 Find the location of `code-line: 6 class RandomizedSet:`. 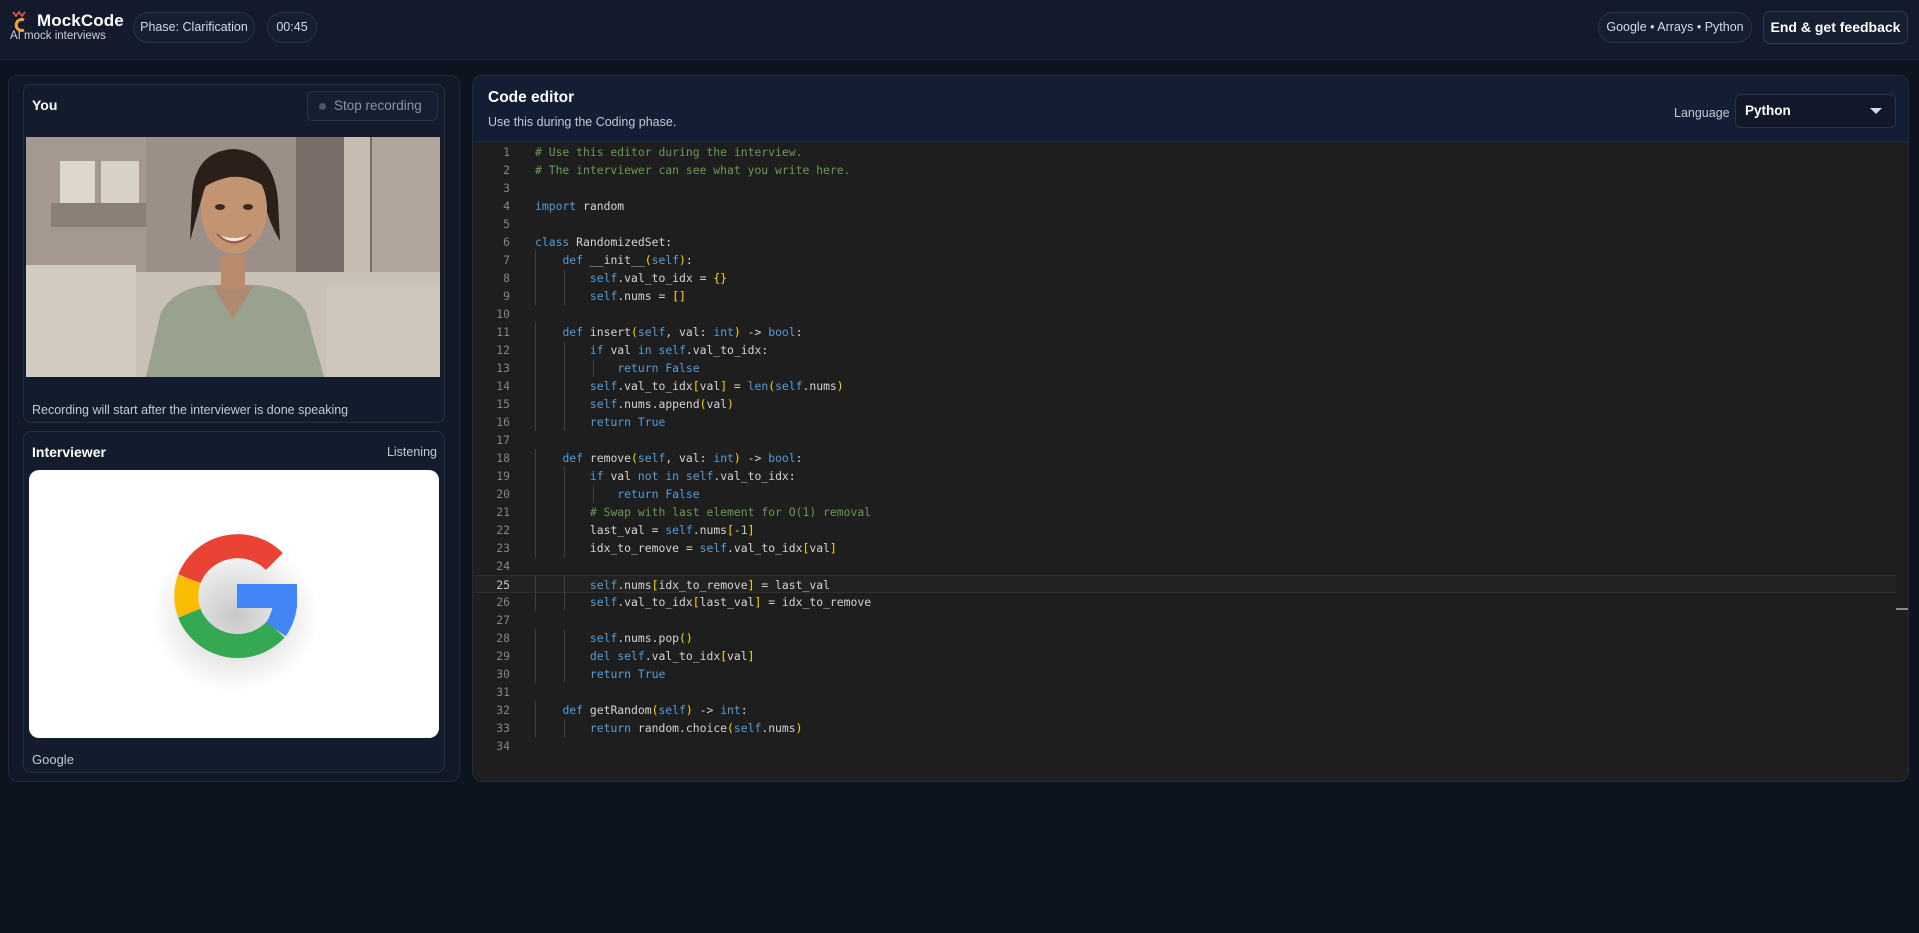

code-line: 6 class RandomizedSet: is located at coordinates (1184, 242).